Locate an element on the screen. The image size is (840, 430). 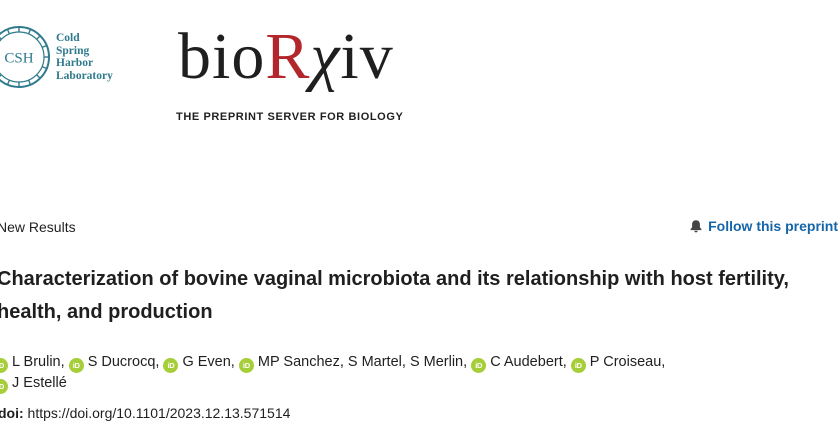
csh-line: Spring is located at coordinates (73, 50).